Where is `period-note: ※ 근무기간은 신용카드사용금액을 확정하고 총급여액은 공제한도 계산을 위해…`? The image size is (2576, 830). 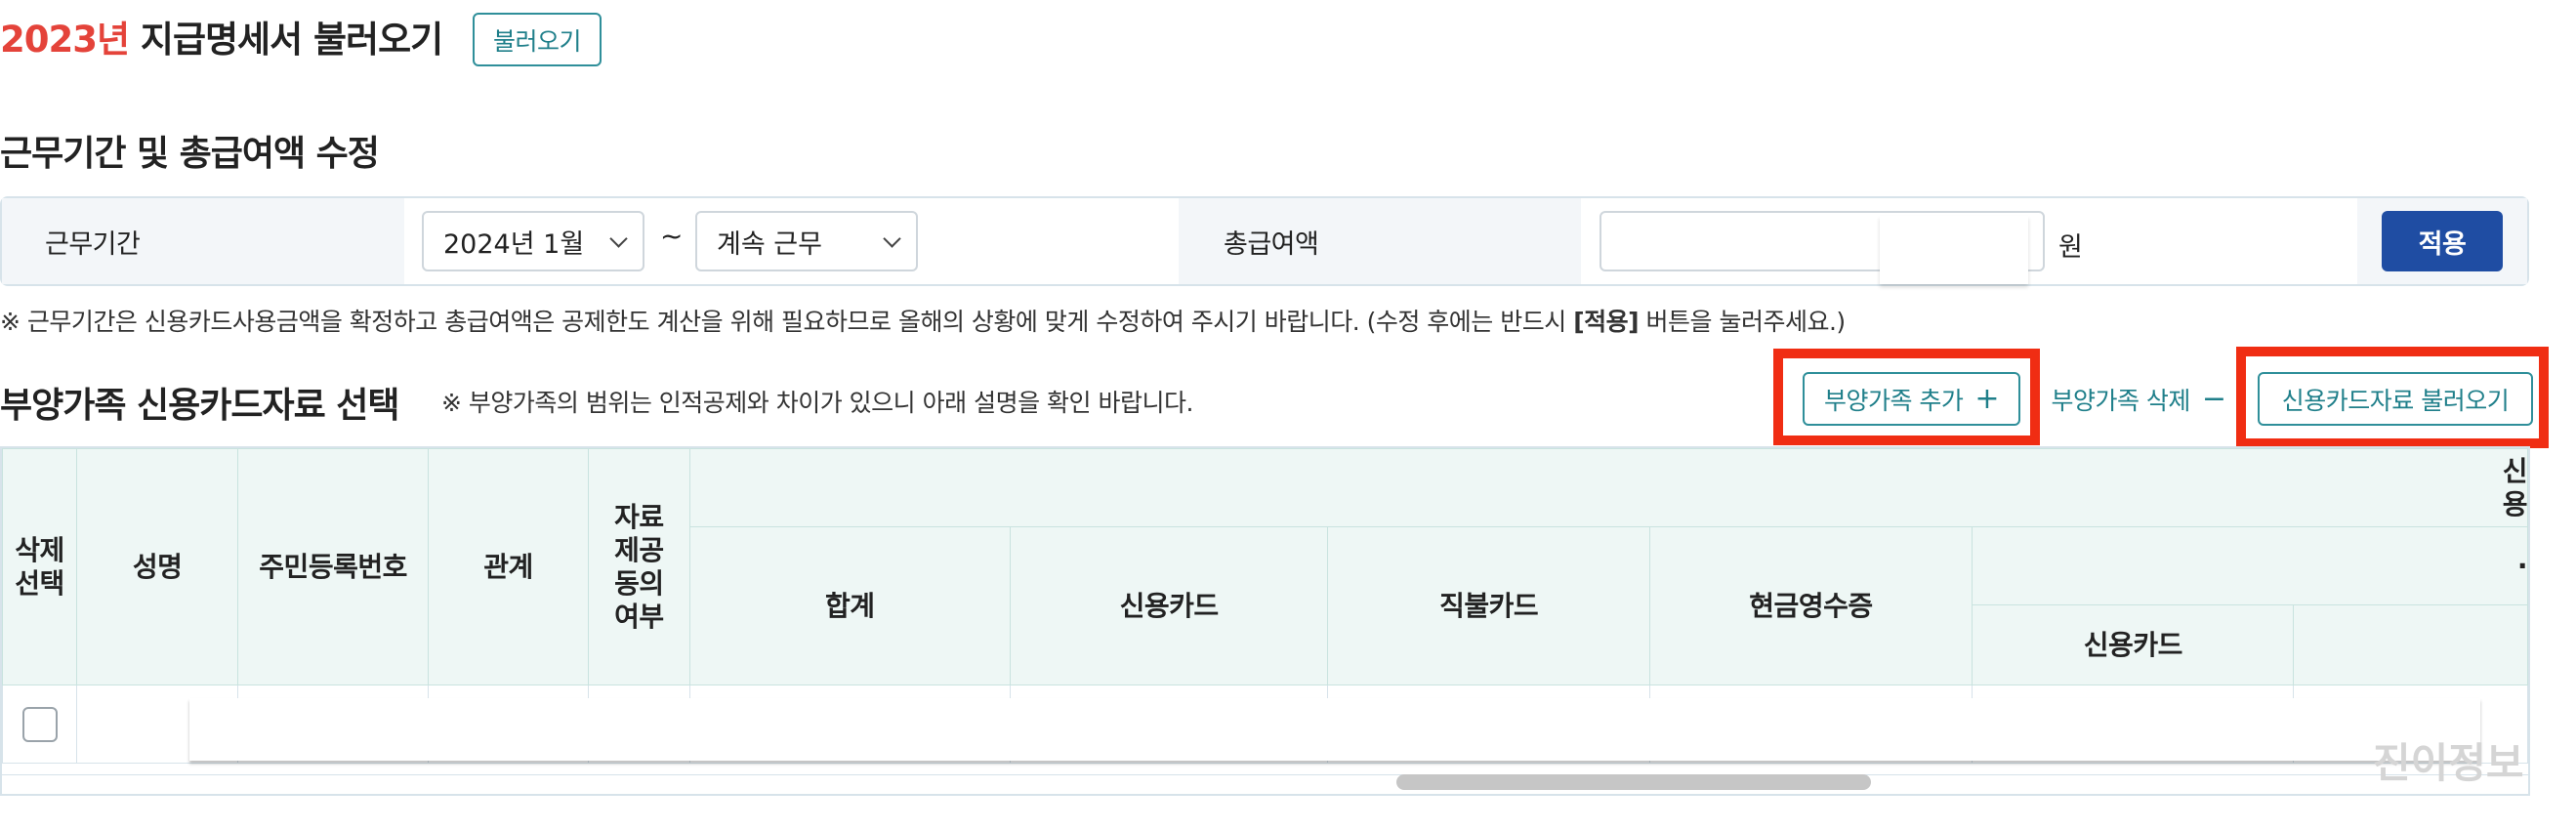
period-note: ※ 근무기간은 신용카드사용금액을 확정하고 총급여액은 공제한도 계산을 위해… is located at coordinates (923, 321).